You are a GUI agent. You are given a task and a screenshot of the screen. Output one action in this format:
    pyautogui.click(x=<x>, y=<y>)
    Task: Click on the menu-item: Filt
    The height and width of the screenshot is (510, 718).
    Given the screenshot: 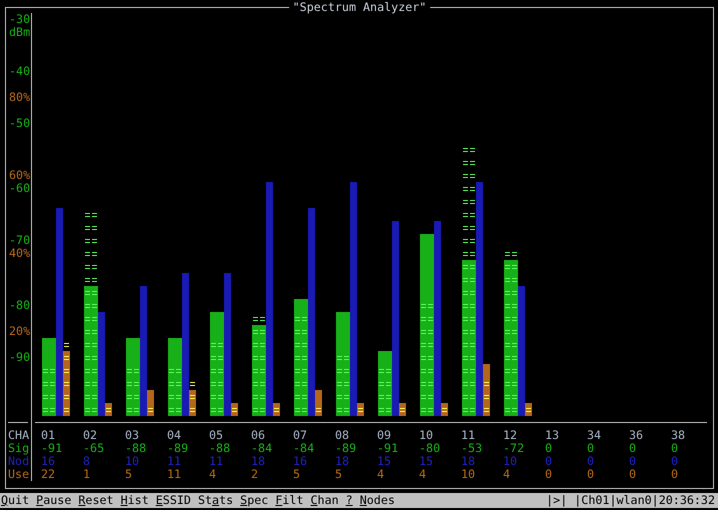 What is the action you would take?
    pyautogui.click(x=289, y=500)
    